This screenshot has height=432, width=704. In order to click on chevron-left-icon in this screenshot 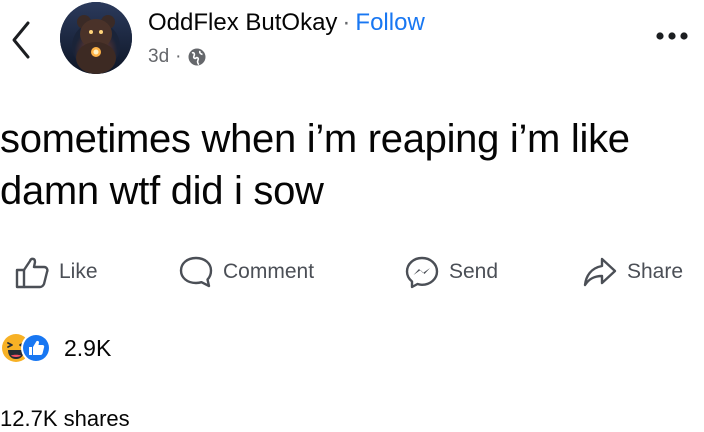, I will do `click(21, 40)`.